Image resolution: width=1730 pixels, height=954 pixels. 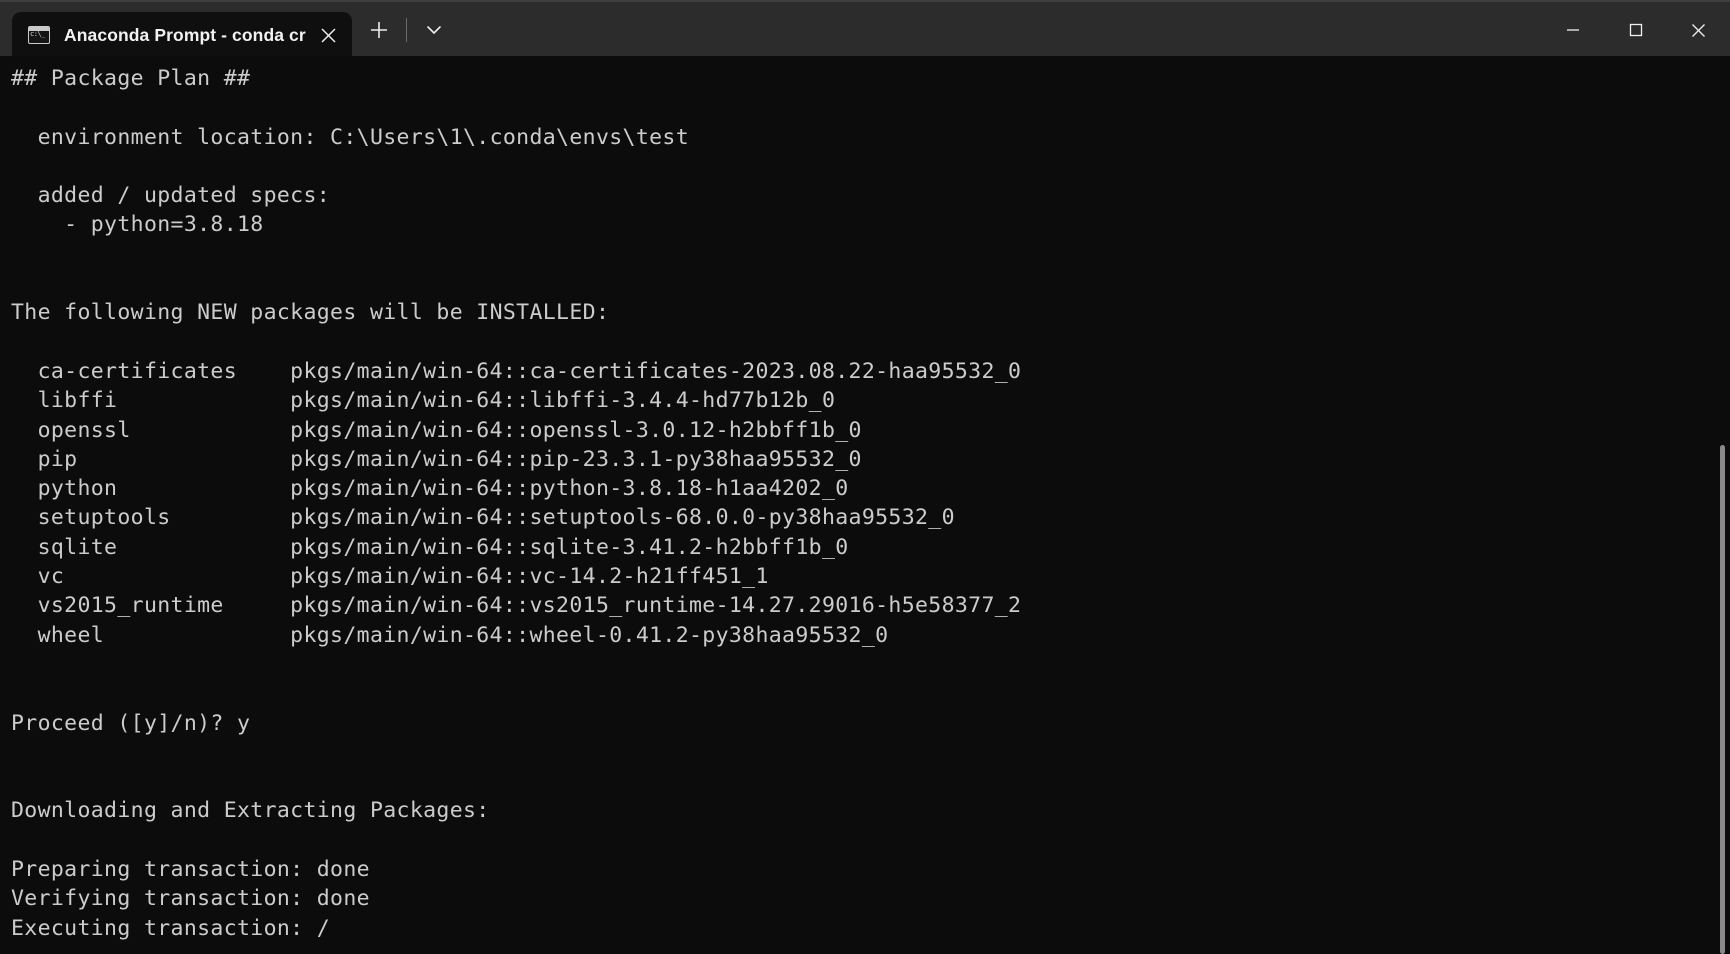 I want to click on window-controls, so click(x=1635, y=30).